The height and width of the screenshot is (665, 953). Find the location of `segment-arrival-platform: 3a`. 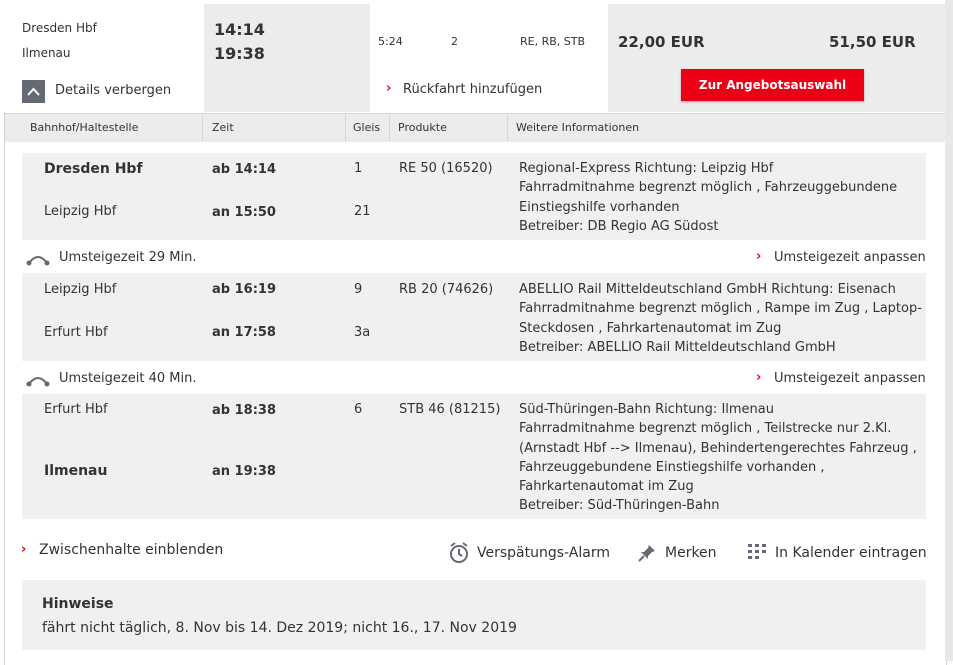

segment-arrival-platform: 3a is located at coordinates (362, 332).